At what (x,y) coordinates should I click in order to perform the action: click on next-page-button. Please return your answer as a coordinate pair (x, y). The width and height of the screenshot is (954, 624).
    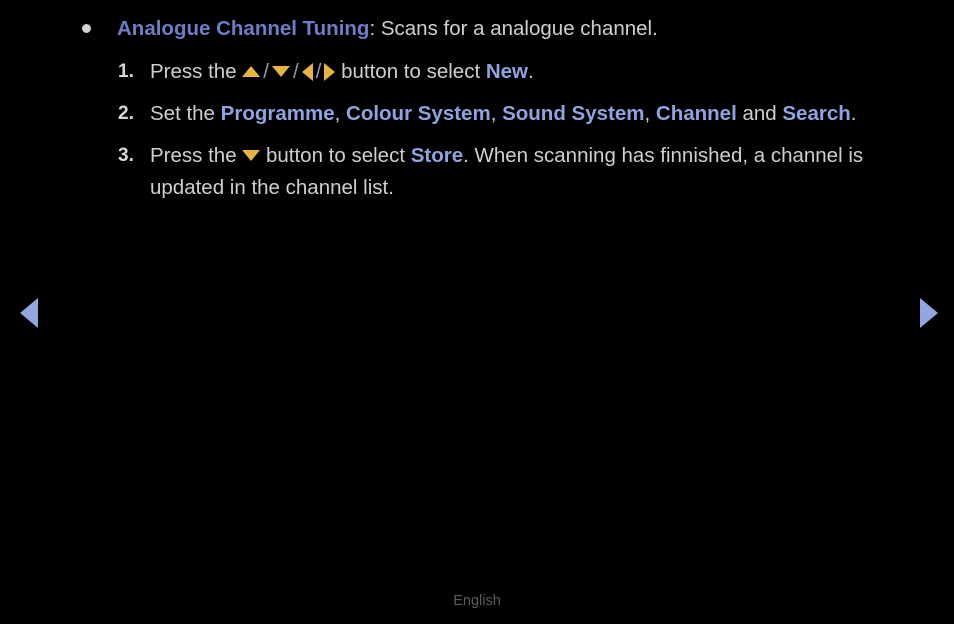
    Looking at the image, I should click on (929, 313).